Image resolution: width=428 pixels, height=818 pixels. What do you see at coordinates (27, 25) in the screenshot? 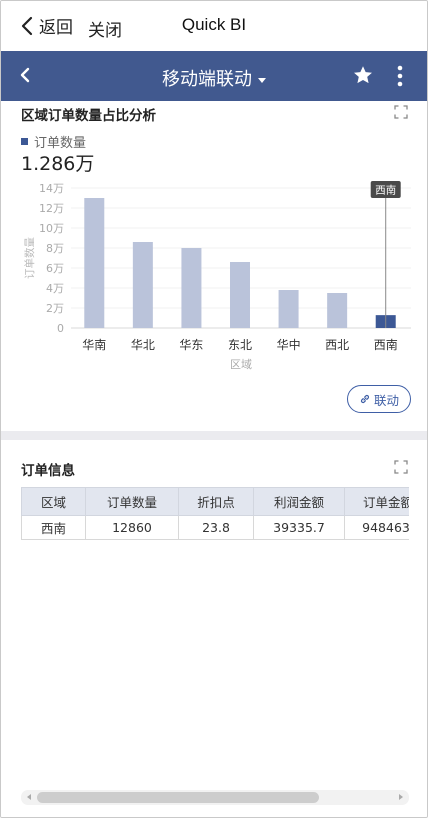
I see `chevron-left-icon` at bounding box center [27, 25].